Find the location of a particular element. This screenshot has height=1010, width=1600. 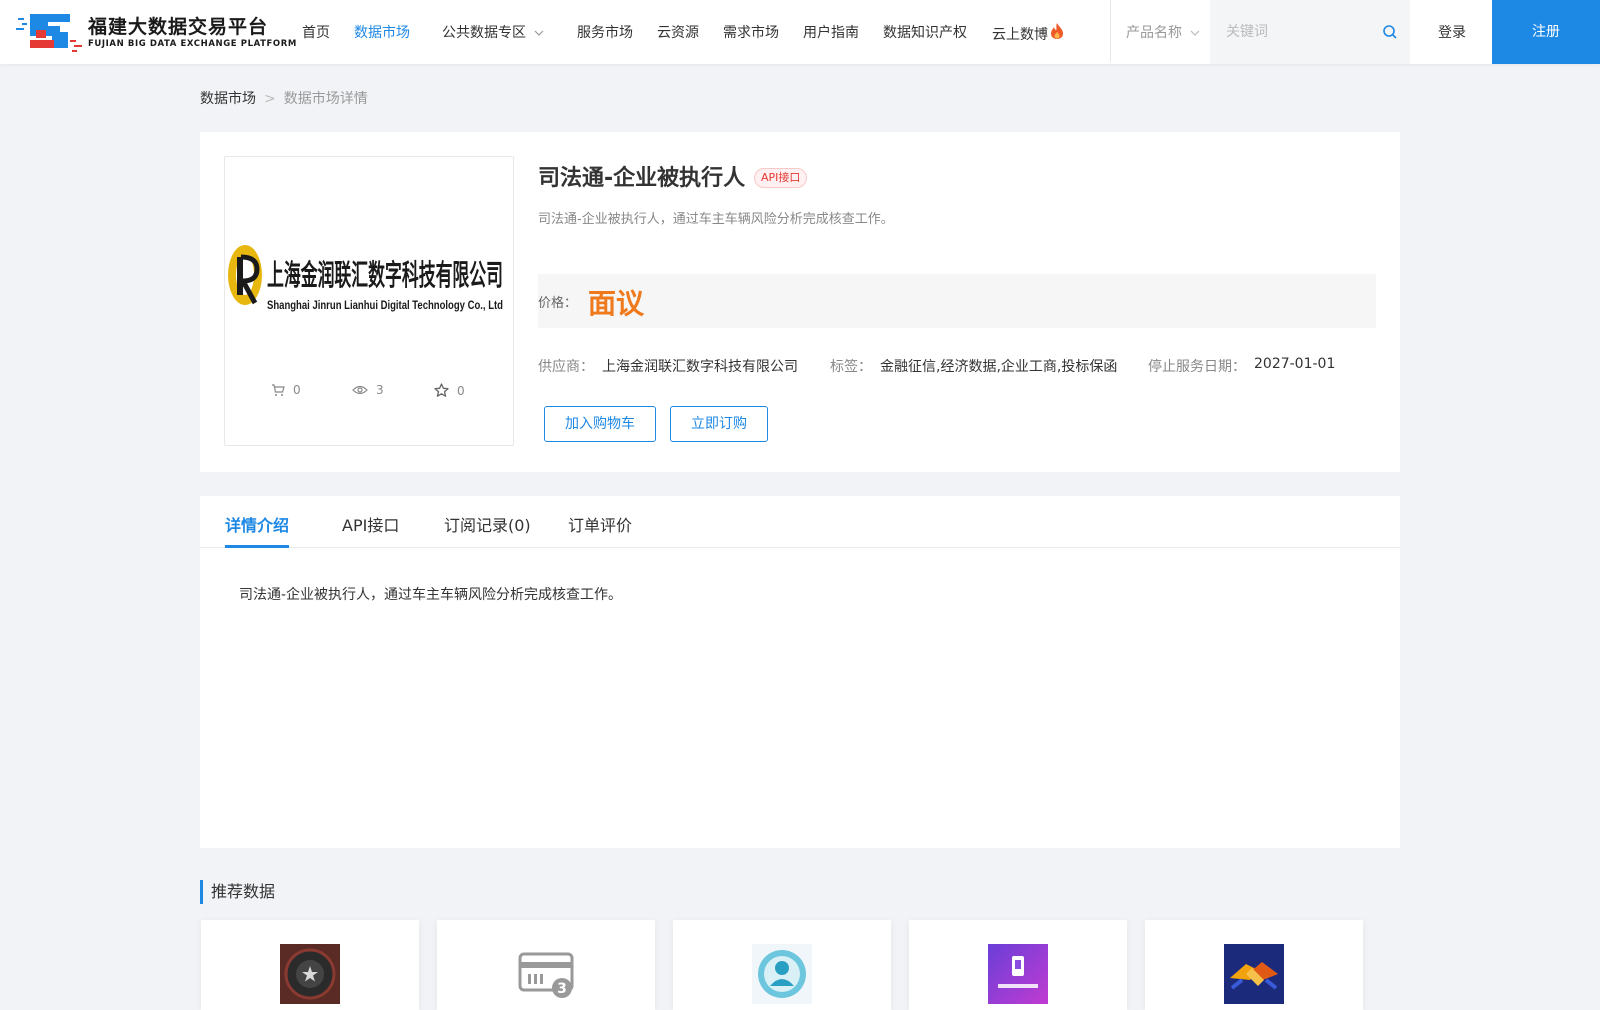

tab-api: API接口 is located at coordinates (370, 524).